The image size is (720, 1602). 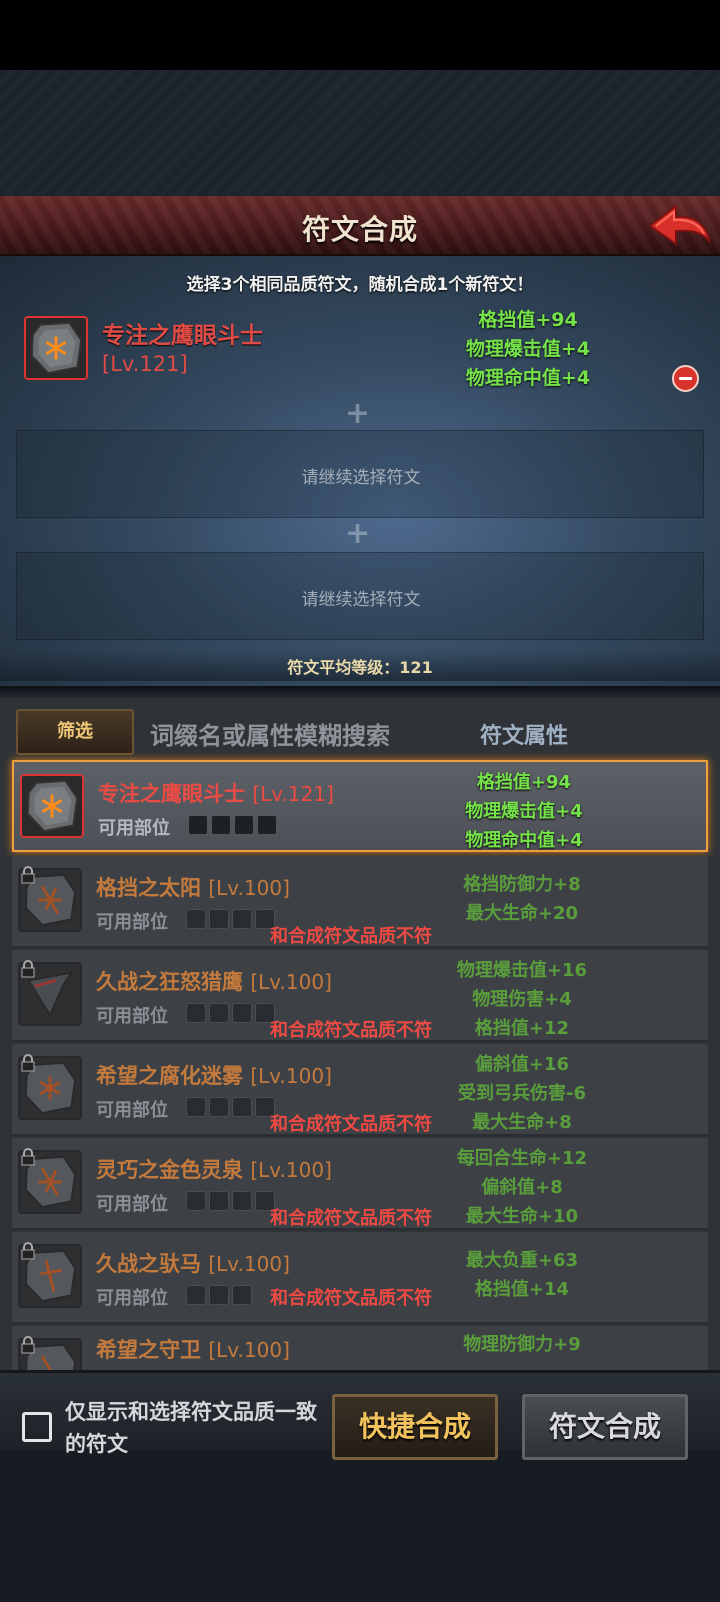 I want to click on status-bar, so click(x=360, y=35).